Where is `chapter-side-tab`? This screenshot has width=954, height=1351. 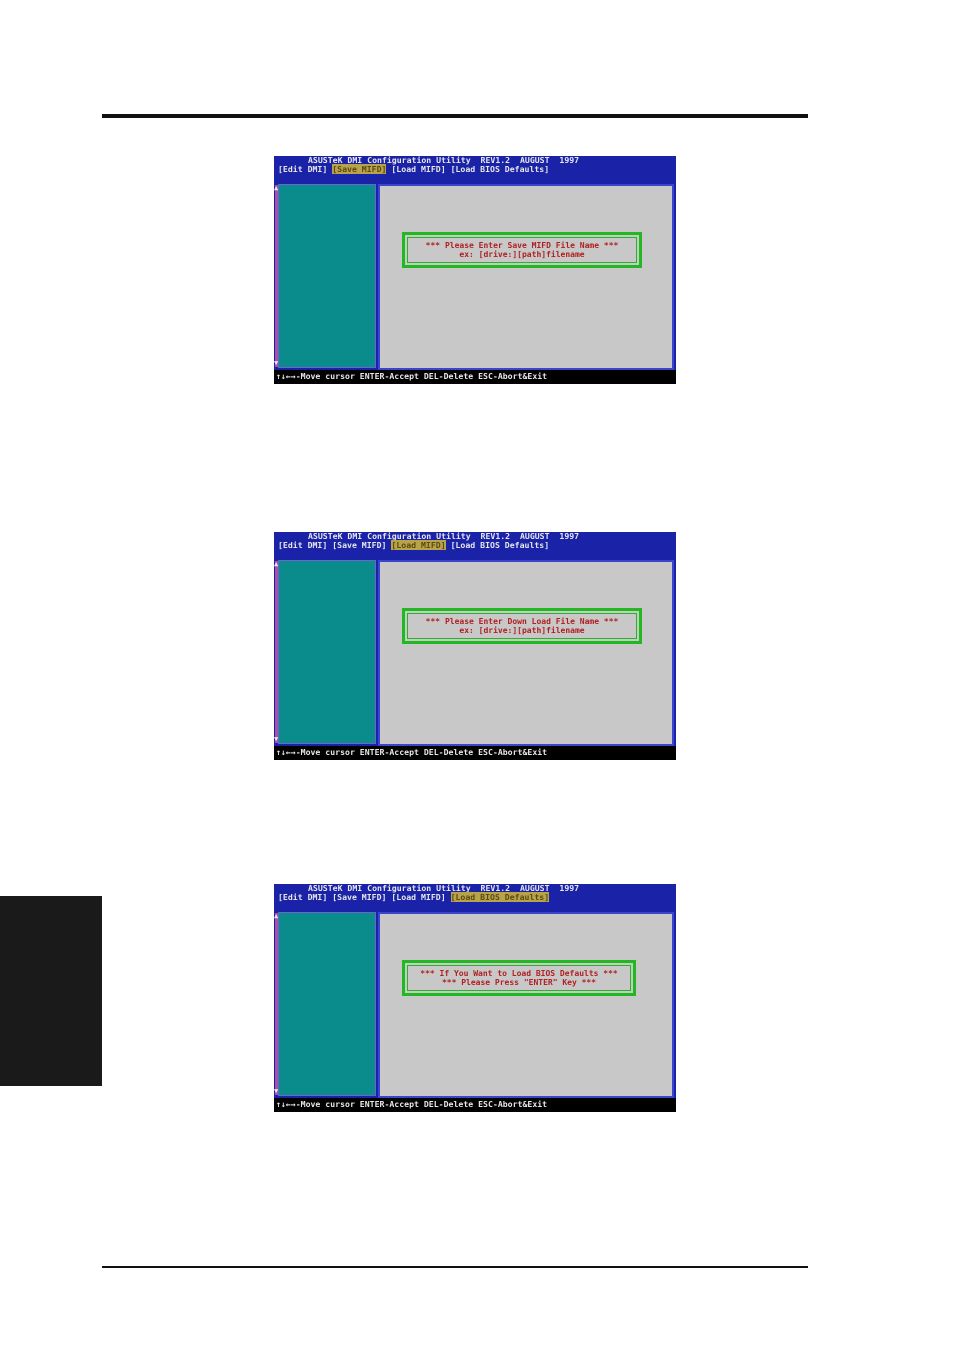
chapter-side-tab is located at coordinates (51, 991).